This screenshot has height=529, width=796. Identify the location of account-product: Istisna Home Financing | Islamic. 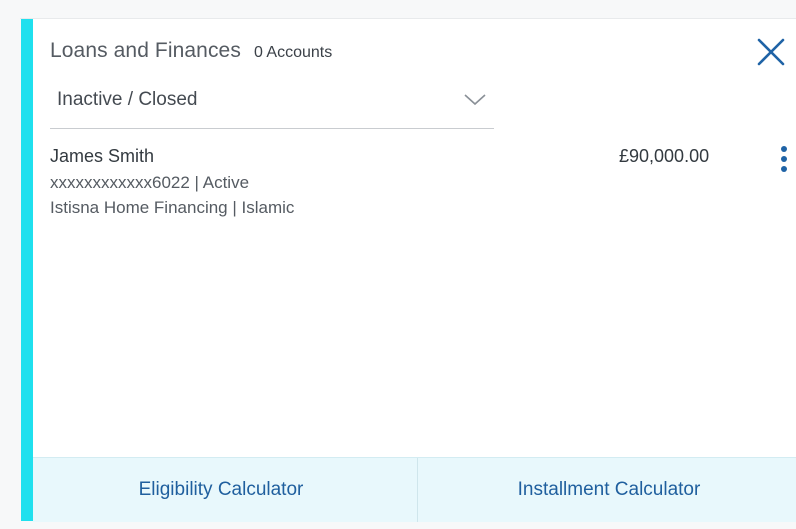
(172, 207).